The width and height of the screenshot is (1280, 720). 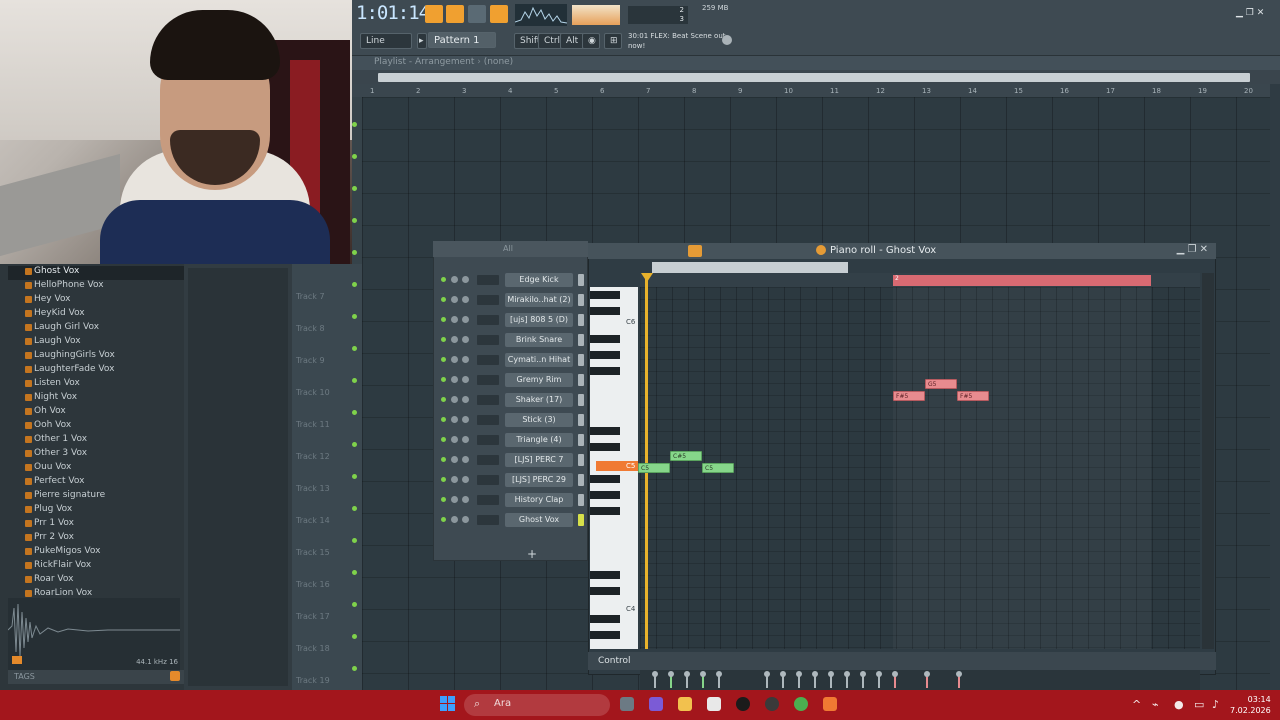 I want to click on display-icon: ▭, so click(x=1199, y=704).